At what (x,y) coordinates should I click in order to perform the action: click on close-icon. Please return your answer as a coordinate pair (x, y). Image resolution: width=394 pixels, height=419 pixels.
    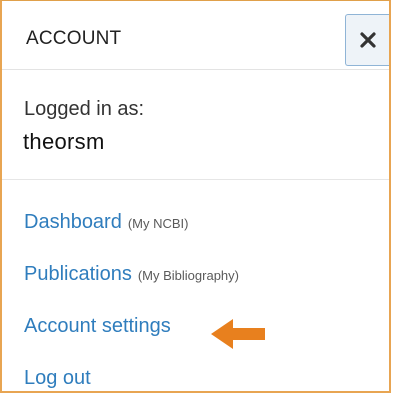
    Looking at the image, I should click on (367, 40).